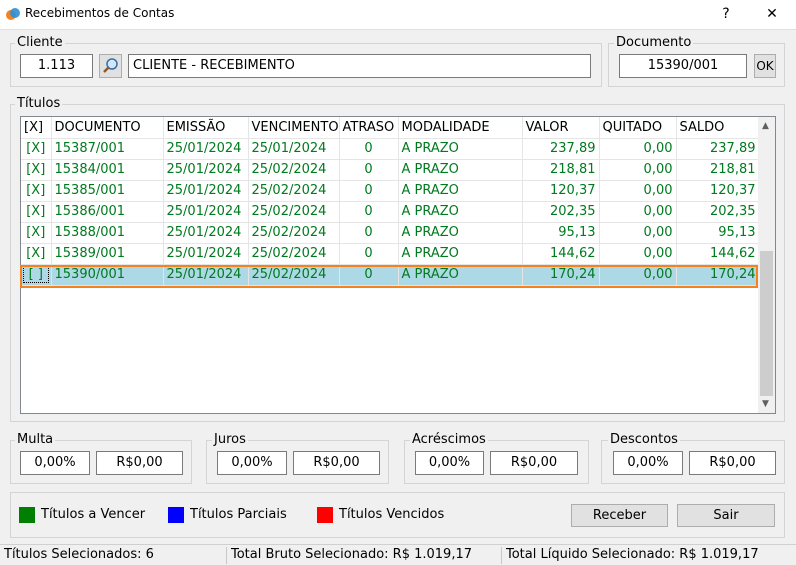 The height and width of the screenshot is (565, 796). Describe the element at coordinates (460, 128) in the screenshot. I see `column-header-modalidade: MODALIDADE` at that location.